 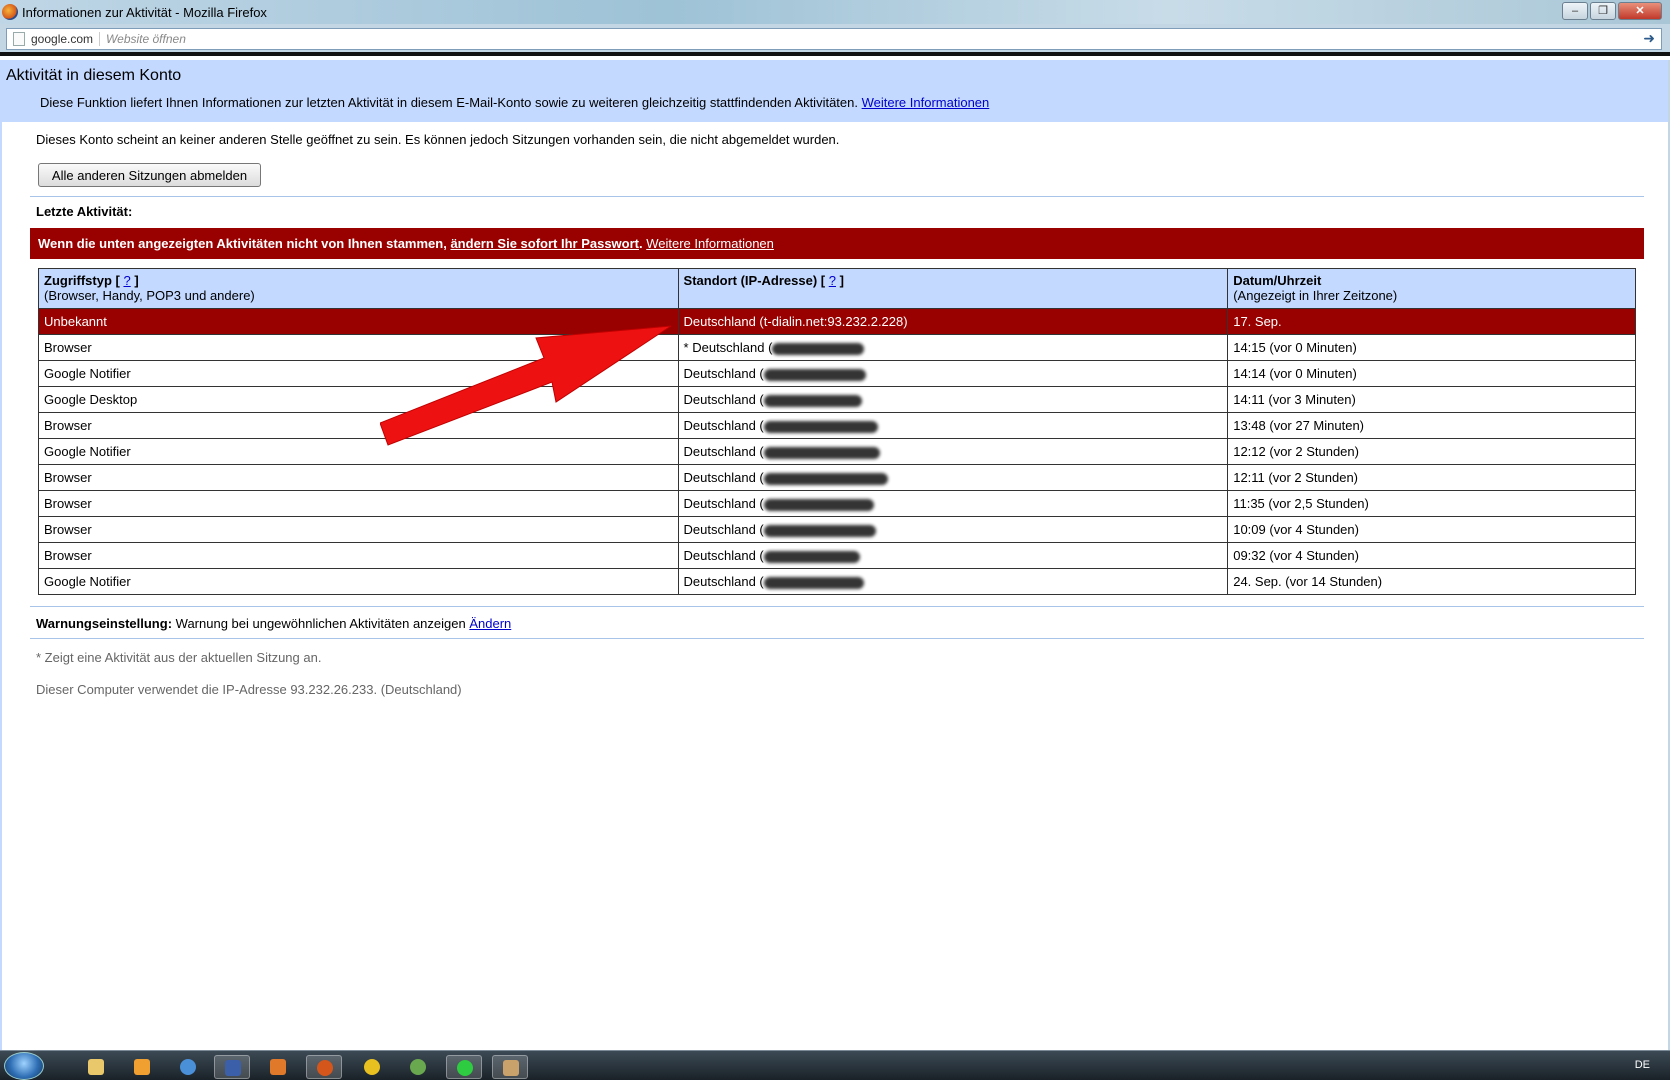 I want to click on close-button: ✕, so click(x=1640, y=11).